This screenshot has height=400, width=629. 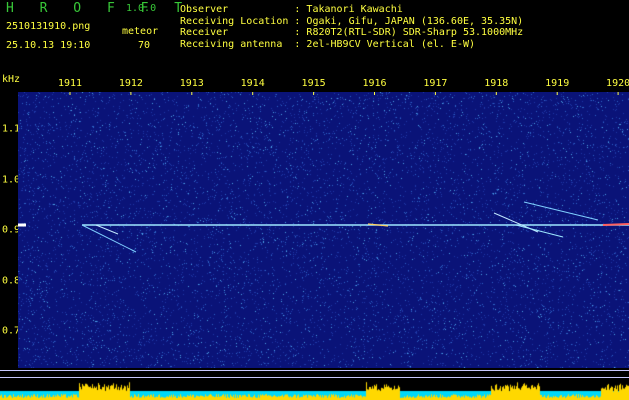 What do you see at coordinates (237, 44) in the screenshot?
I see `info-key: Receiving antenna` at bounding box center [237, 44].